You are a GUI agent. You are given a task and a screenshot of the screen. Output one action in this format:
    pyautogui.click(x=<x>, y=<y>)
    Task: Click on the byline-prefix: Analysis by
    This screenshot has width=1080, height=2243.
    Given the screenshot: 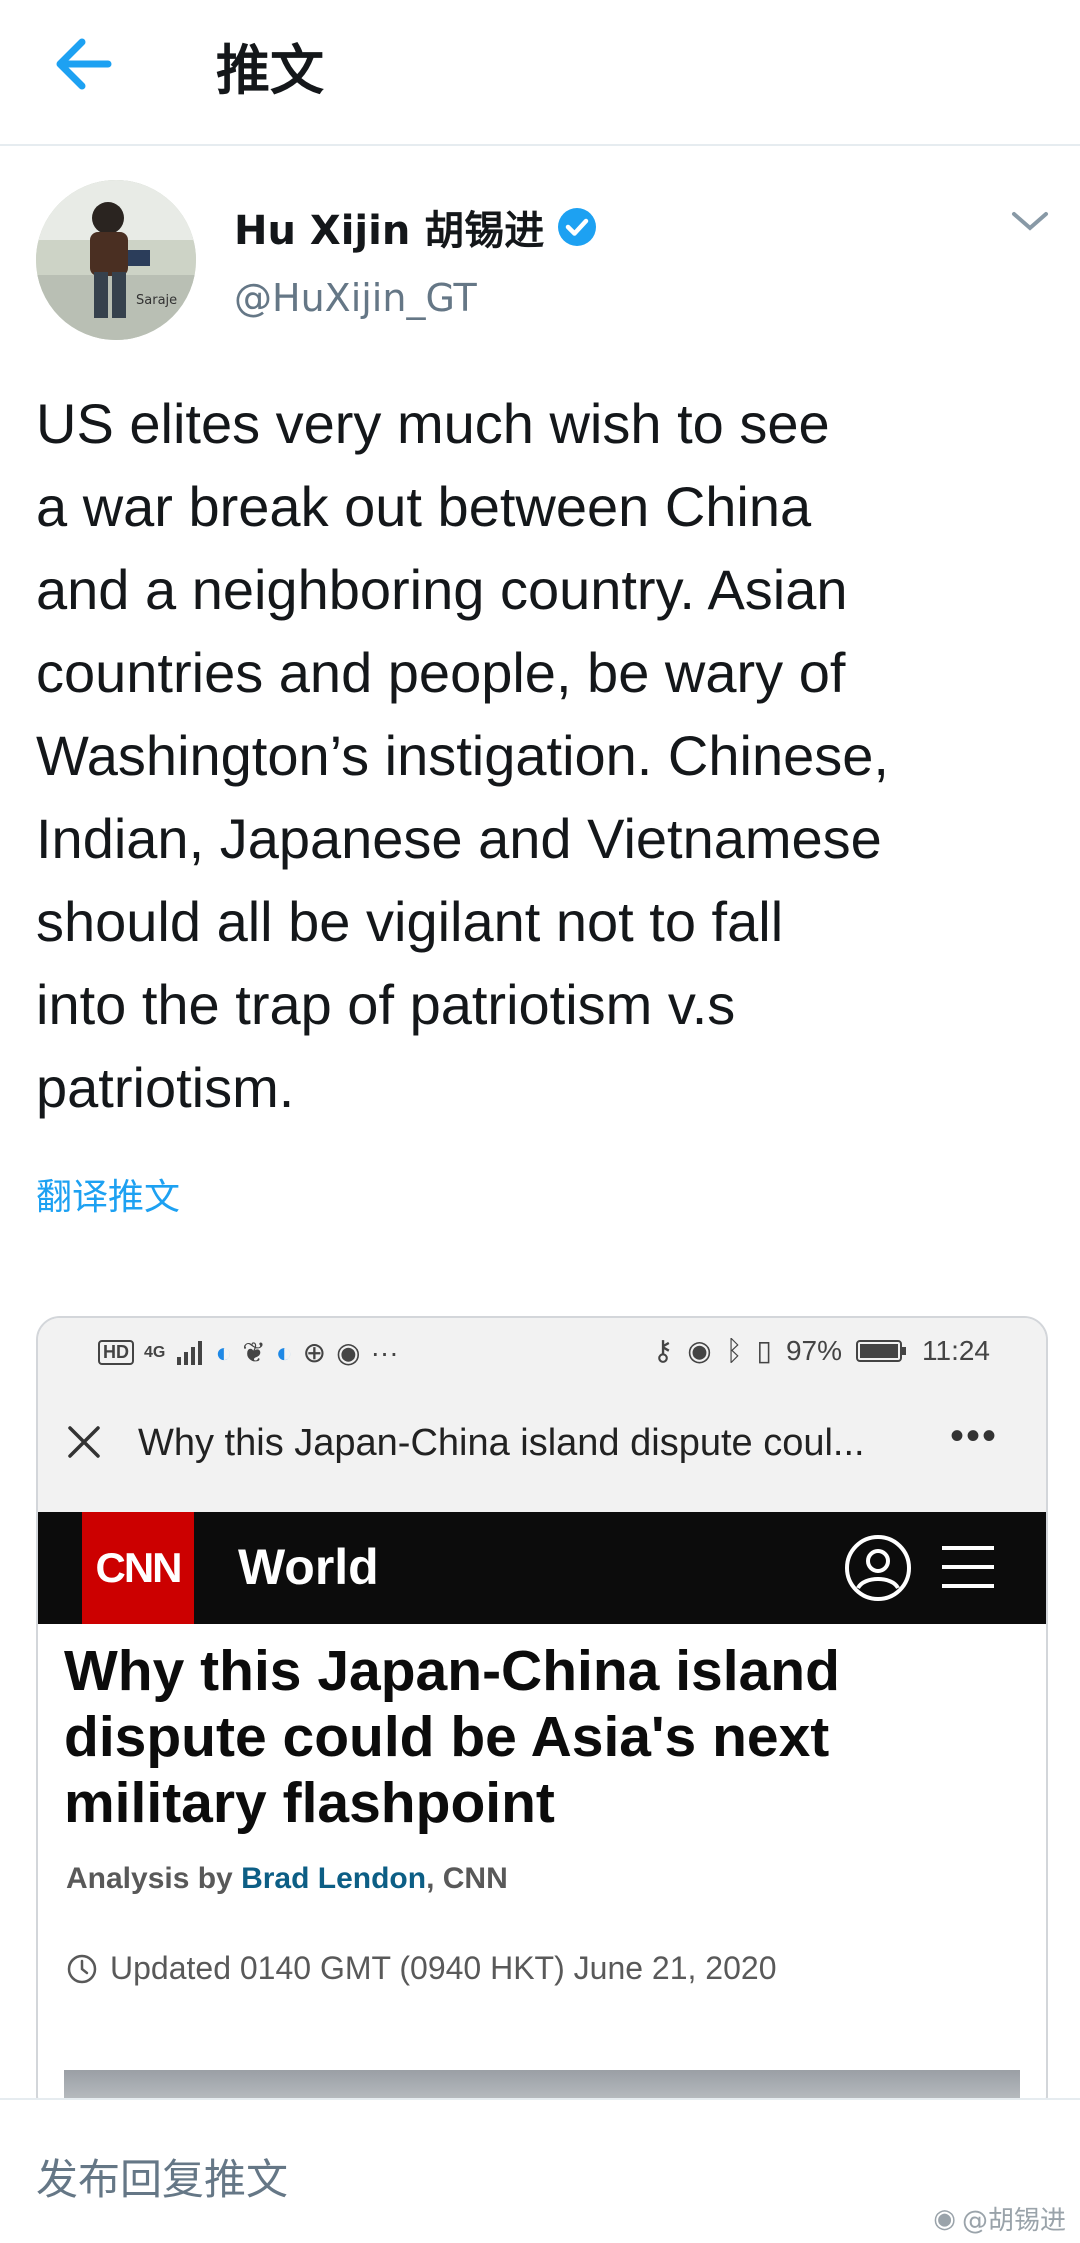 What is the action you would take?
    pyautogui.click(x=154, y=1878)
    